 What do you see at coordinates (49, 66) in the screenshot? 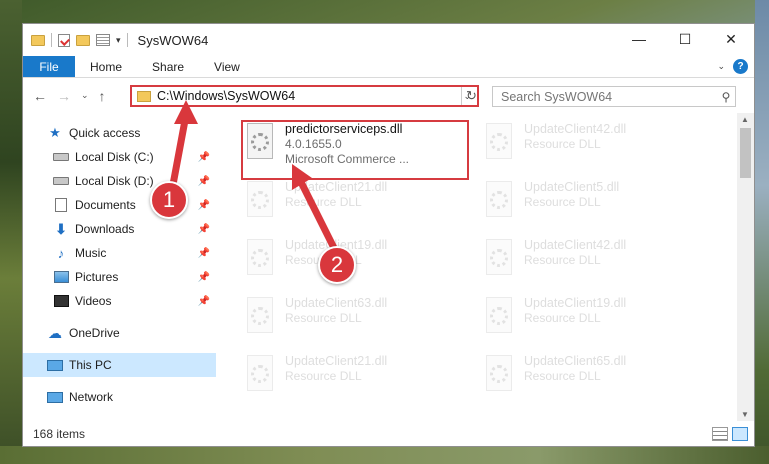
I see `tab-file: File` at bounding box center [49, 66].